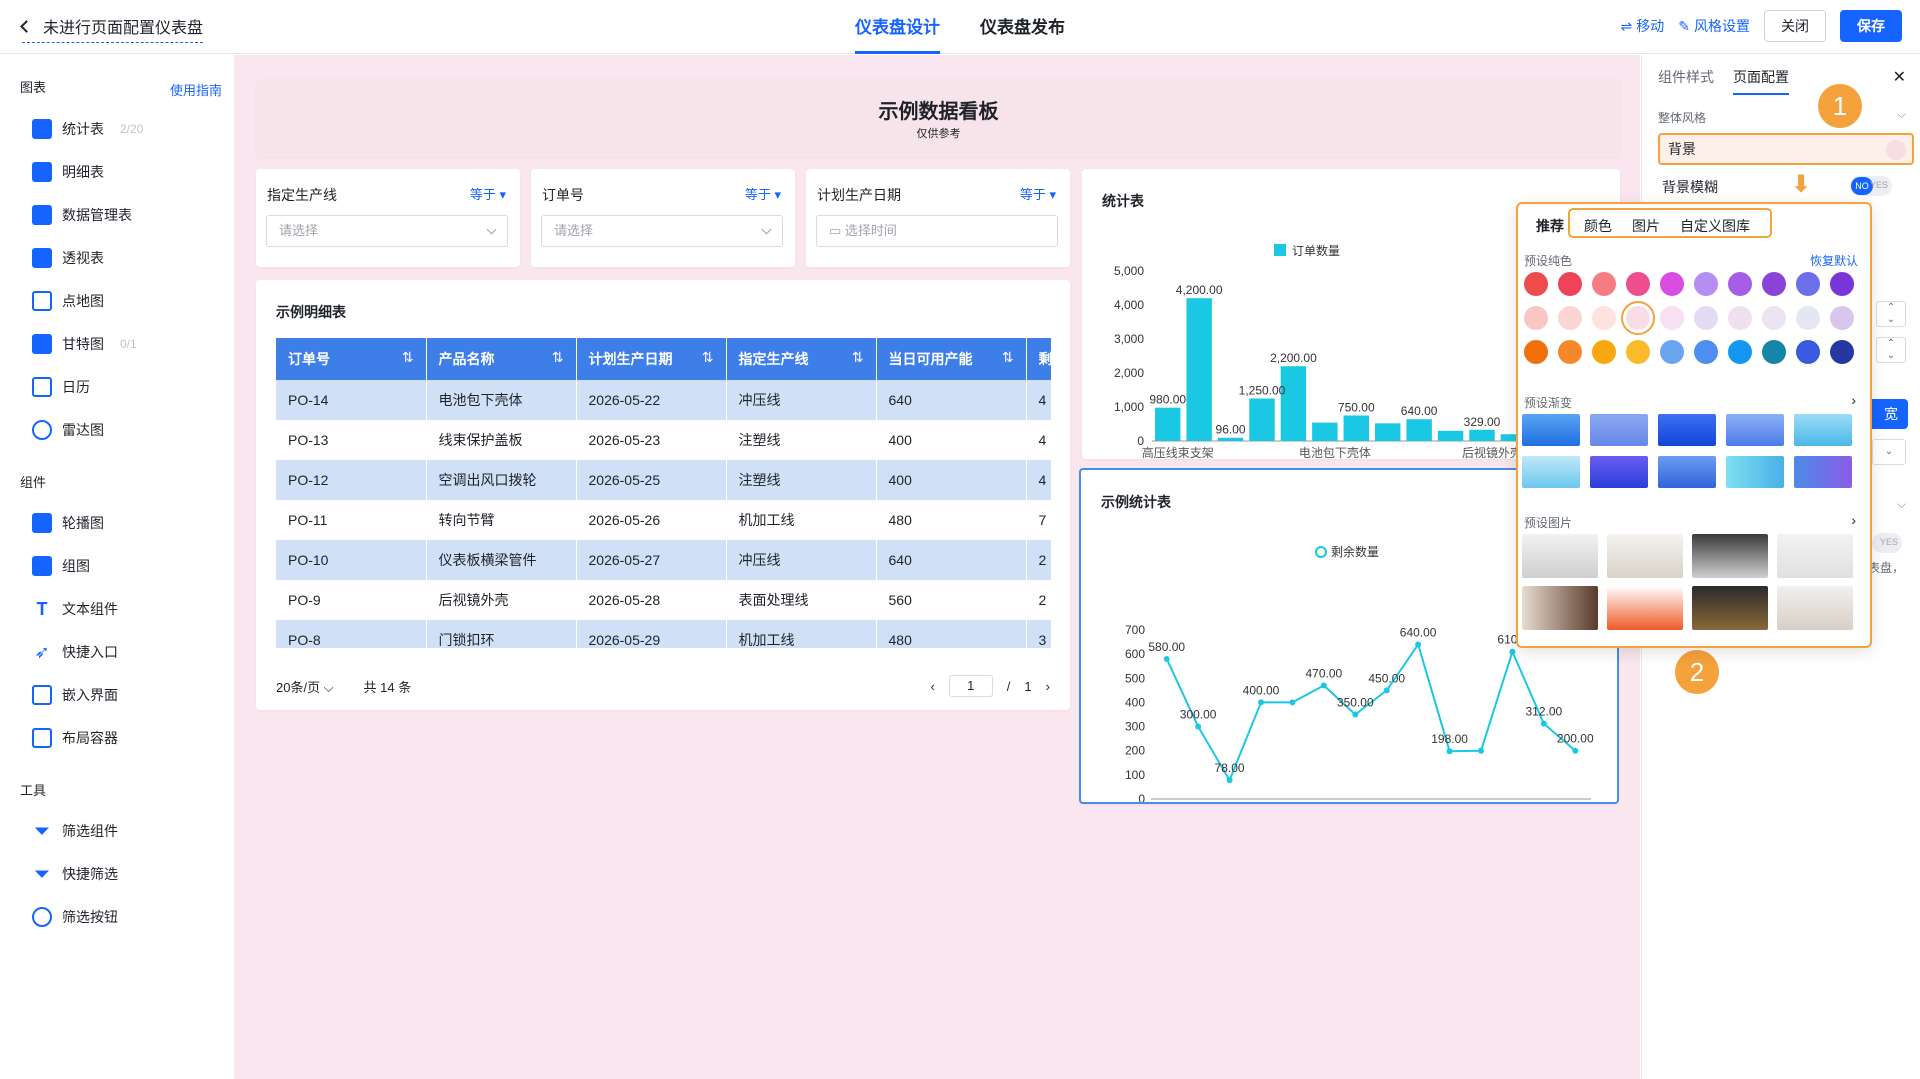 The width and height of the screenshot is (1920, 1079). Describe the element at coordinates (1761, 81) in the screenshot. I see `tab-page-config: 页面配置` at that location.